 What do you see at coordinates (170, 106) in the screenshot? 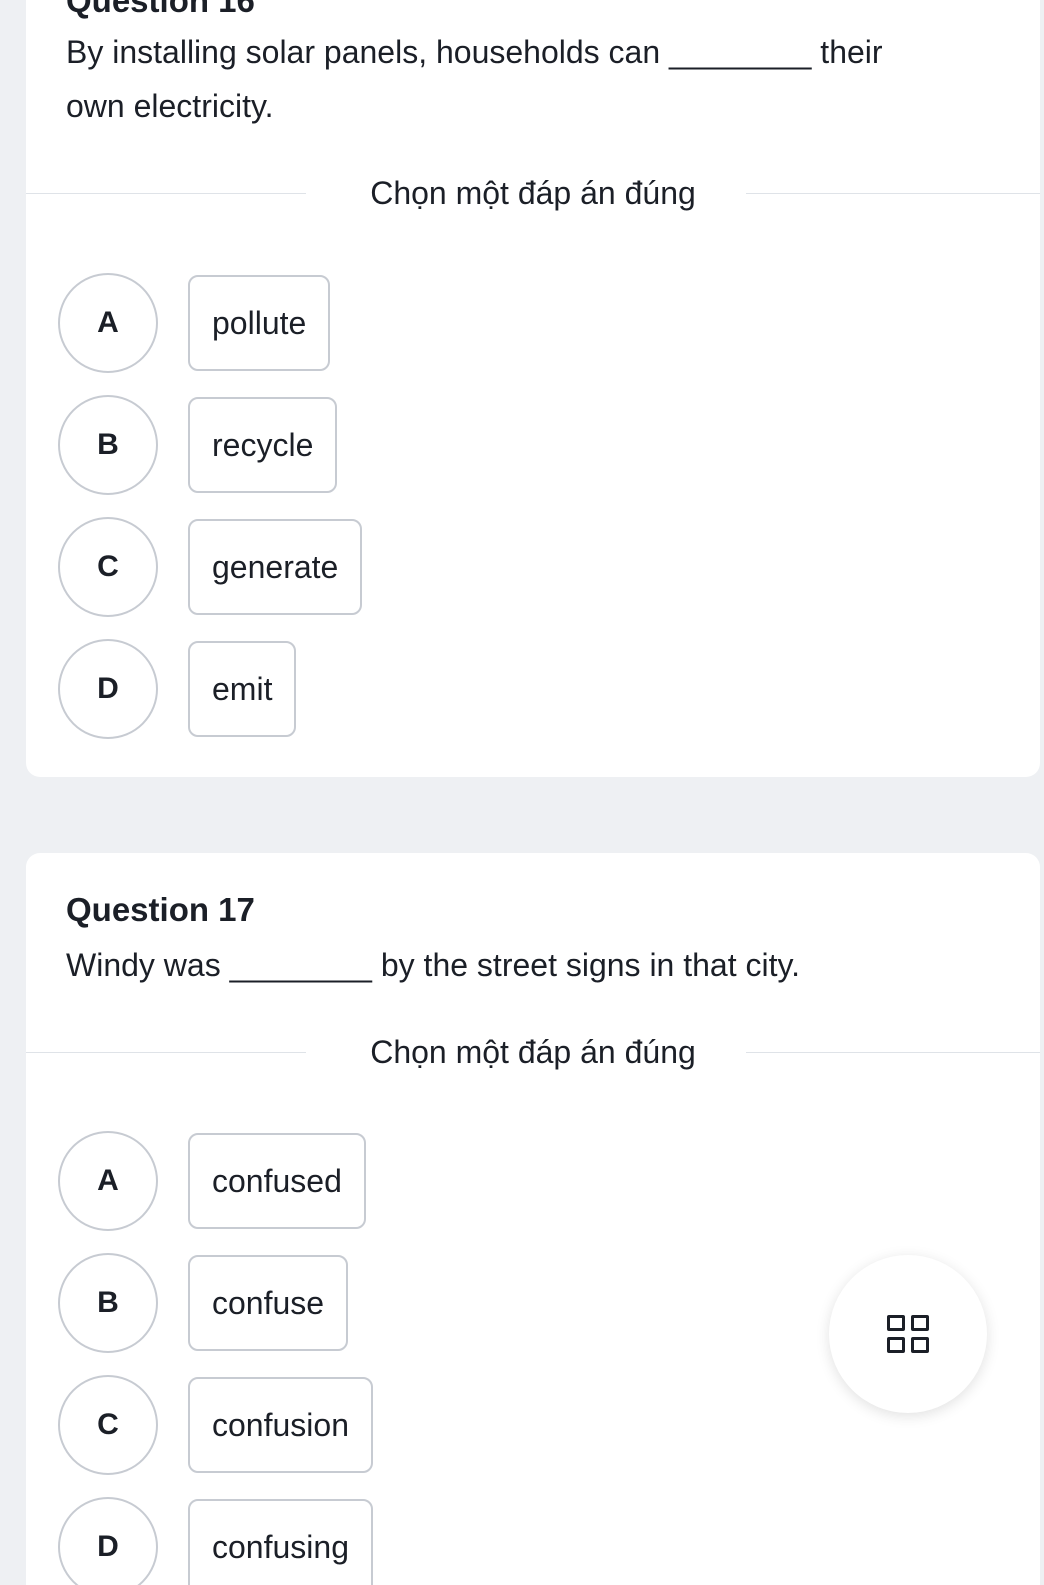
I see `question-text-line2: own electricity.` at bounding box center [170, 106].